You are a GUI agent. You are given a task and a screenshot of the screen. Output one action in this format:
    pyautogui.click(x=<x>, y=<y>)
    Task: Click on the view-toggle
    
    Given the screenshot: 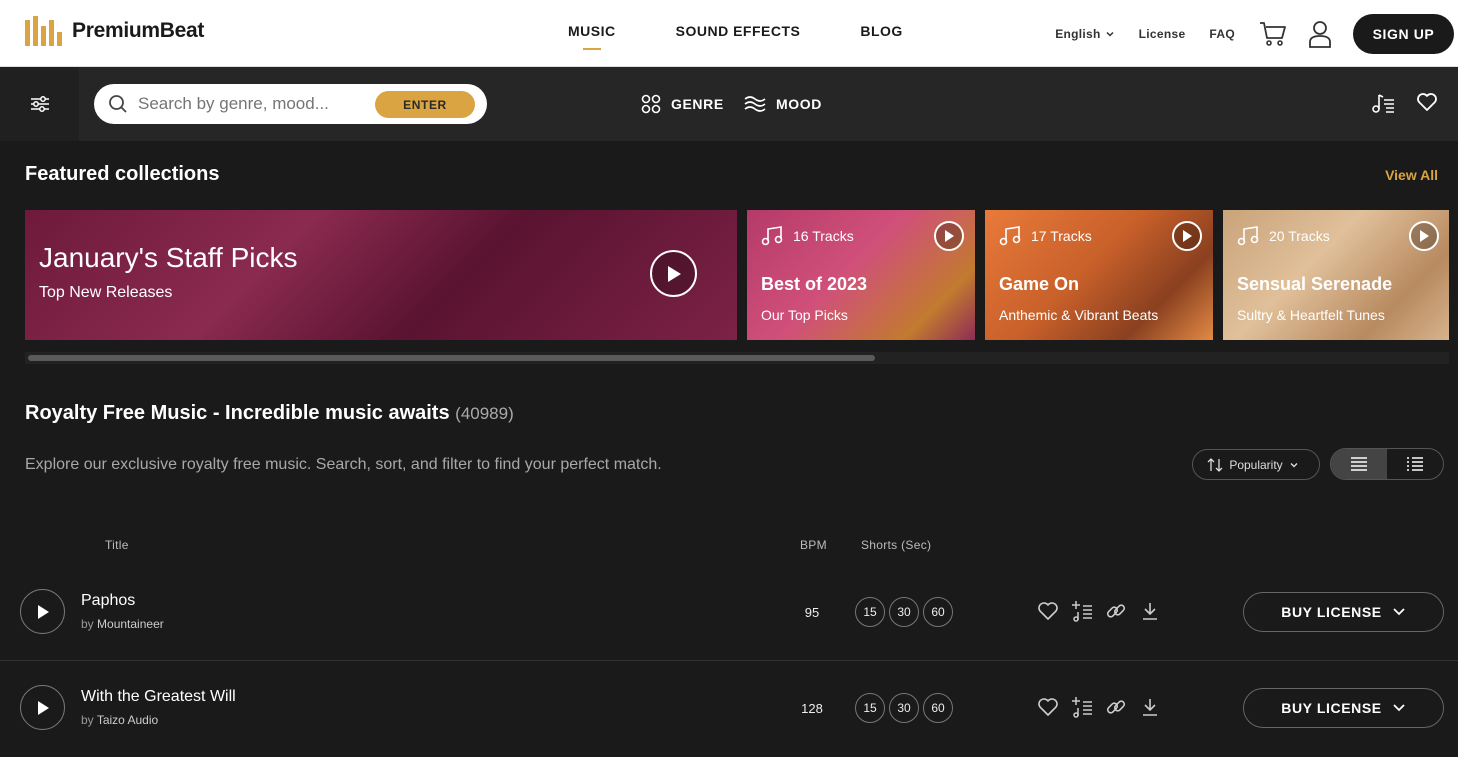 What is the action you would take?
    pyautogui.click(x=1387, y=464)
    